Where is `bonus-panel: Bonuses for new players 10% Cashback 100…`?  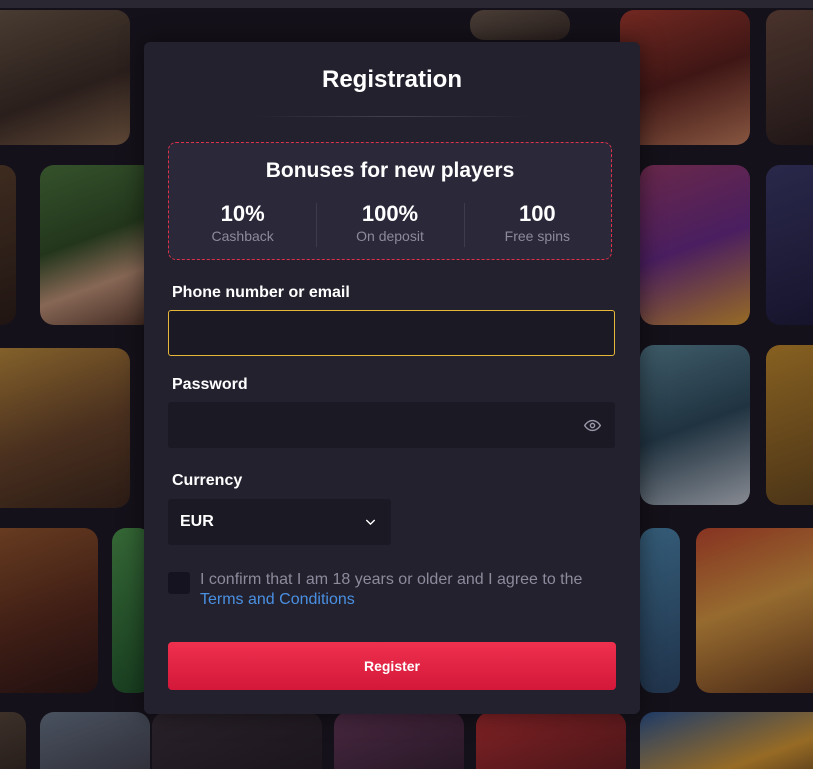
bonus-panel: Bonuses for new players 10% Cashback 100… is located at coordinates (390, 201).